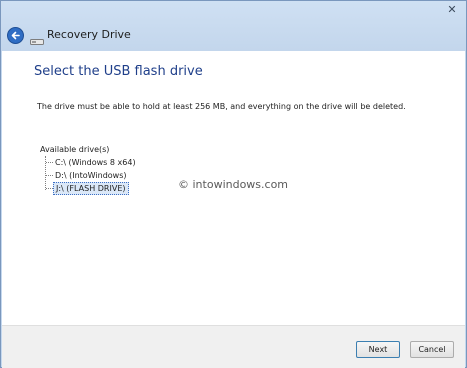 This screenshot has height=368, width=467. What do you see at coordinates (91, 175) in the screenshot?
I see `drive-item-d: D:\ (IntoWindows)` at bounding box center [91, 175].